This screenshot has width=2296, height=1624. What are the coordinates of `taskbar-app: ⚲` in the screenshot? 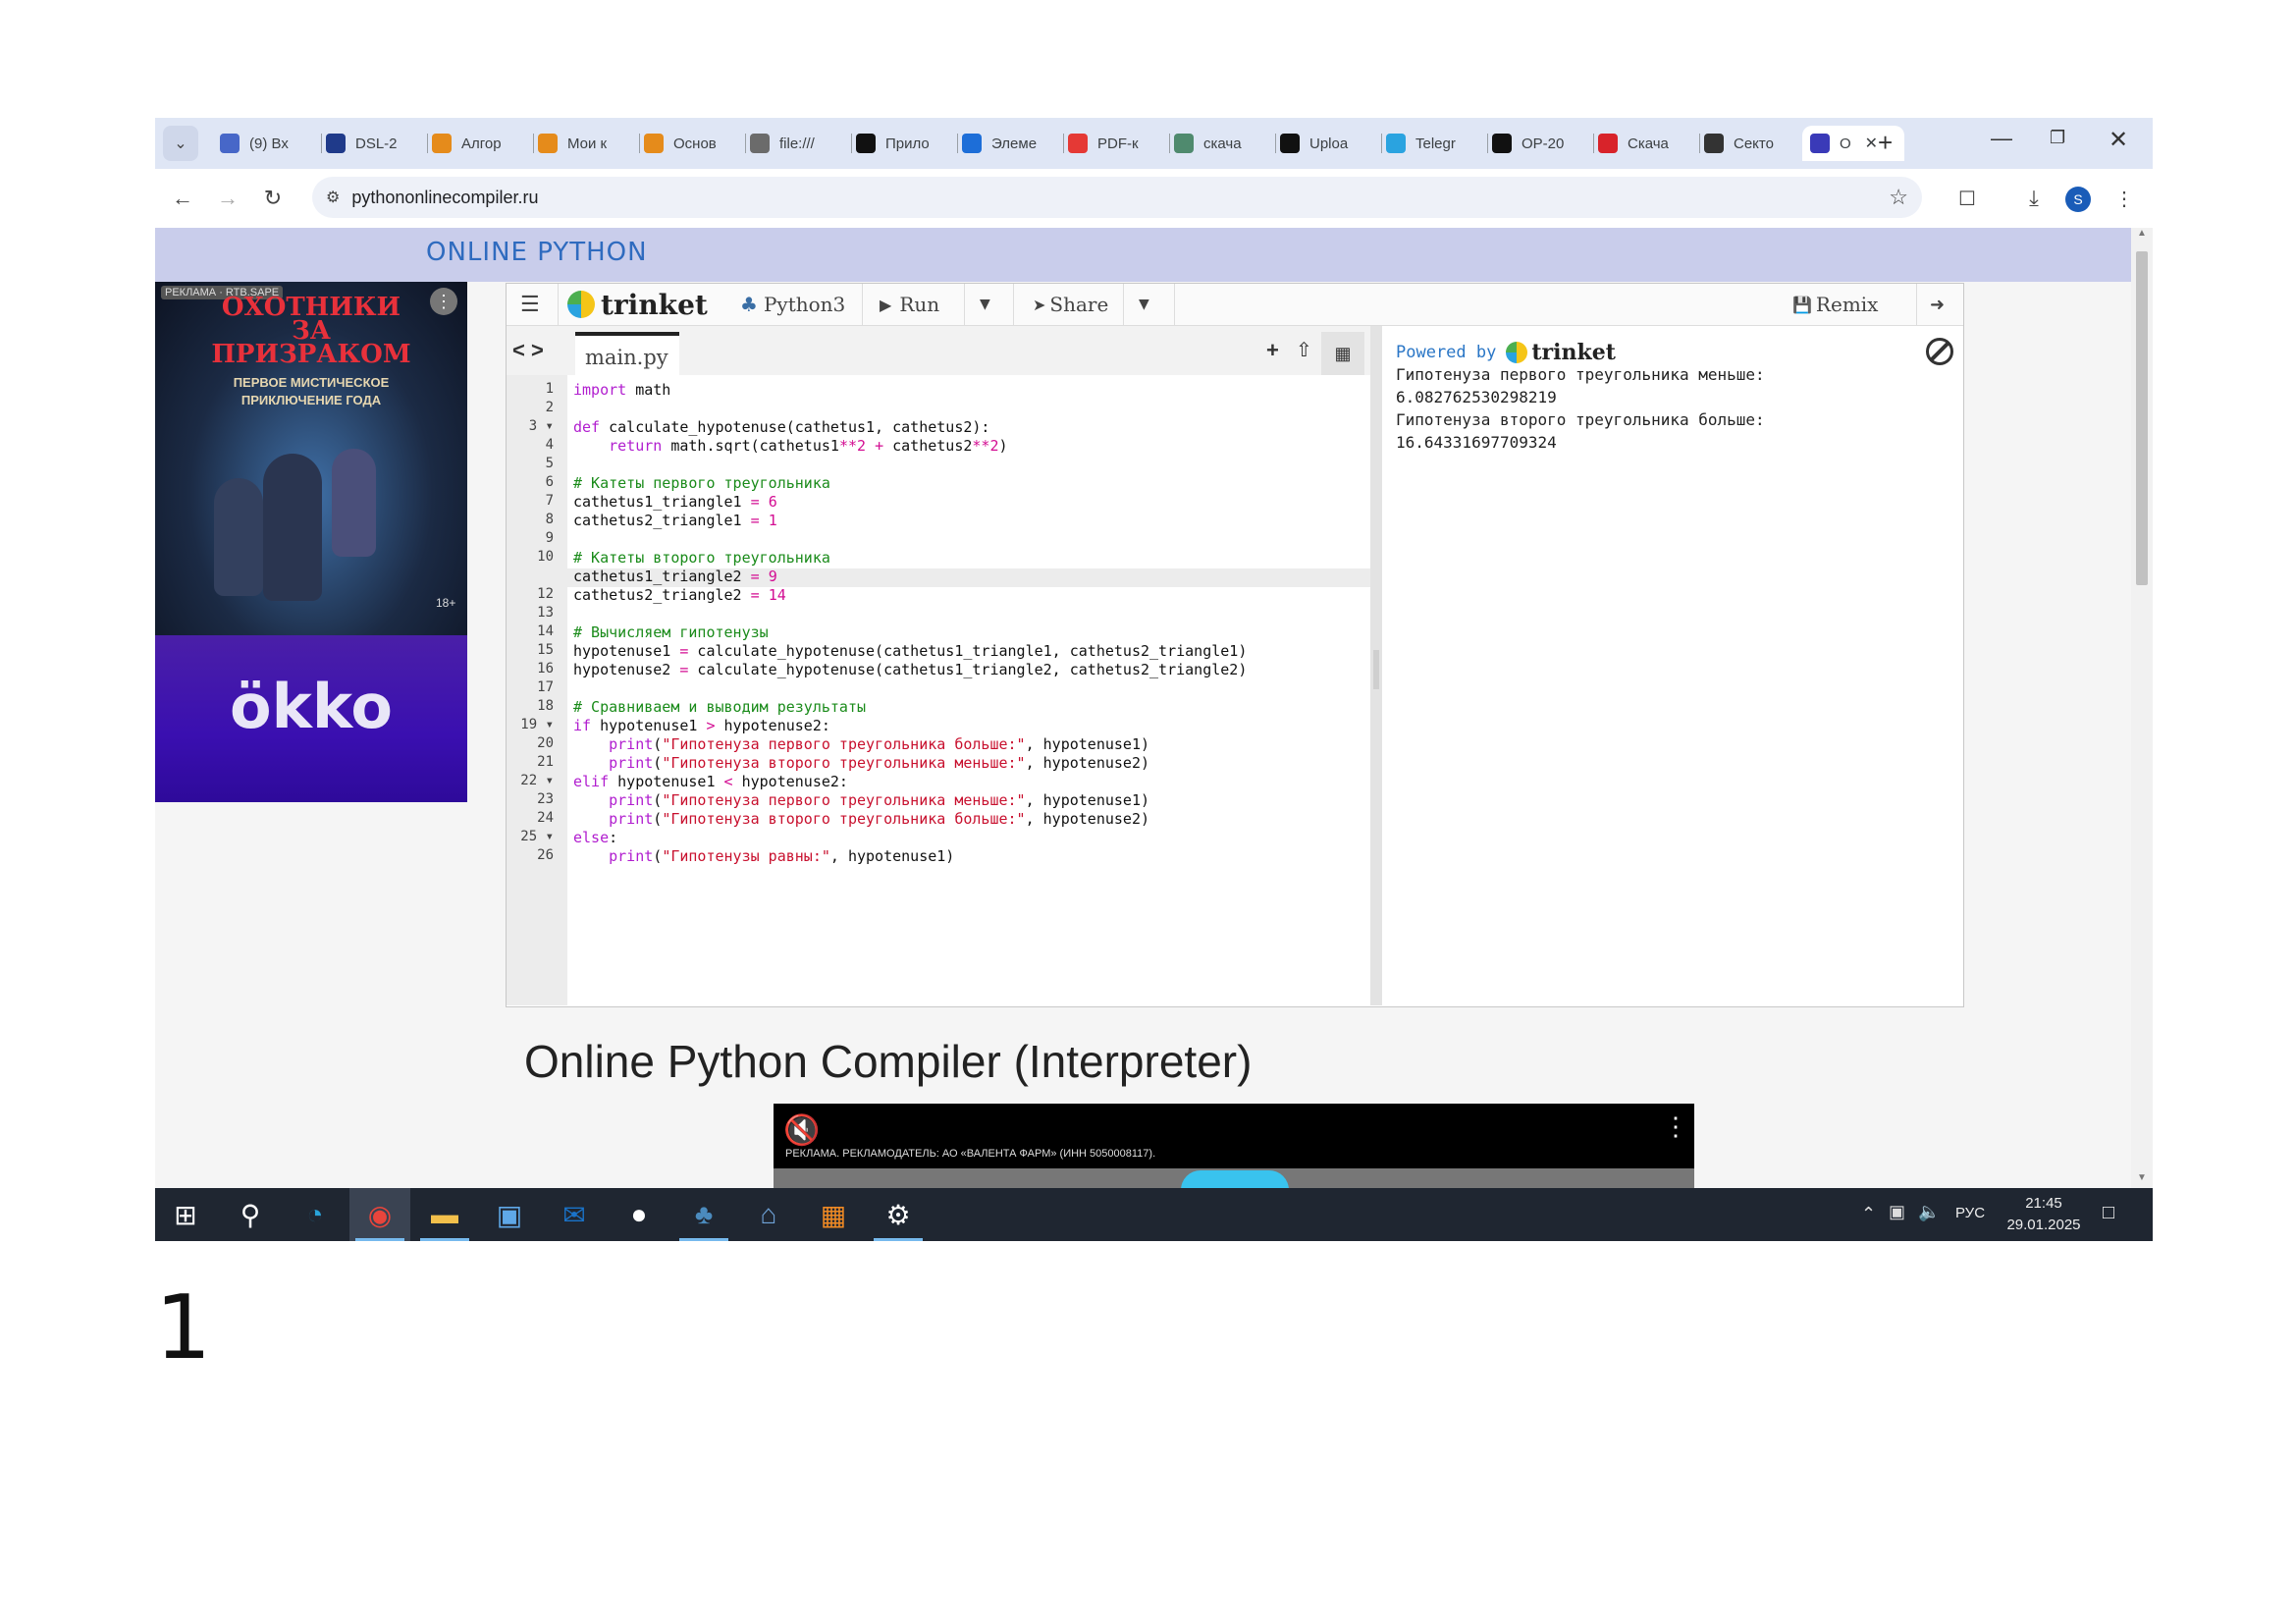 It's located at (251, 1214).